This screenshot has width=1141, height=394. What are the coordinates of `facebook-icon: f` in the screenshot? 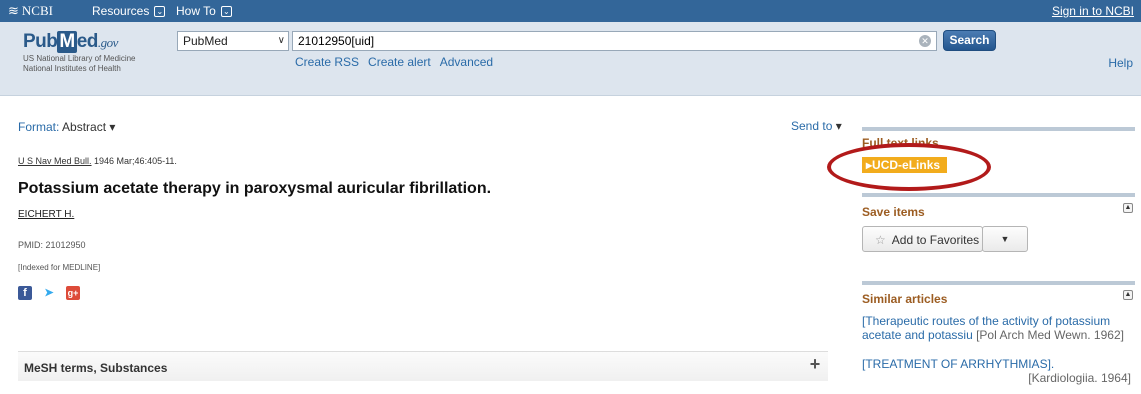 It's located at (25, 293).